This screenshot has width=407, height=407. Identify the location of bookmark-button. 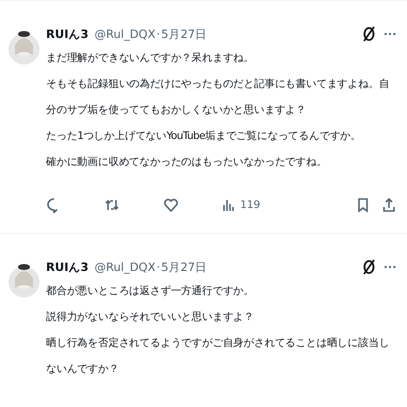
(363, 205).